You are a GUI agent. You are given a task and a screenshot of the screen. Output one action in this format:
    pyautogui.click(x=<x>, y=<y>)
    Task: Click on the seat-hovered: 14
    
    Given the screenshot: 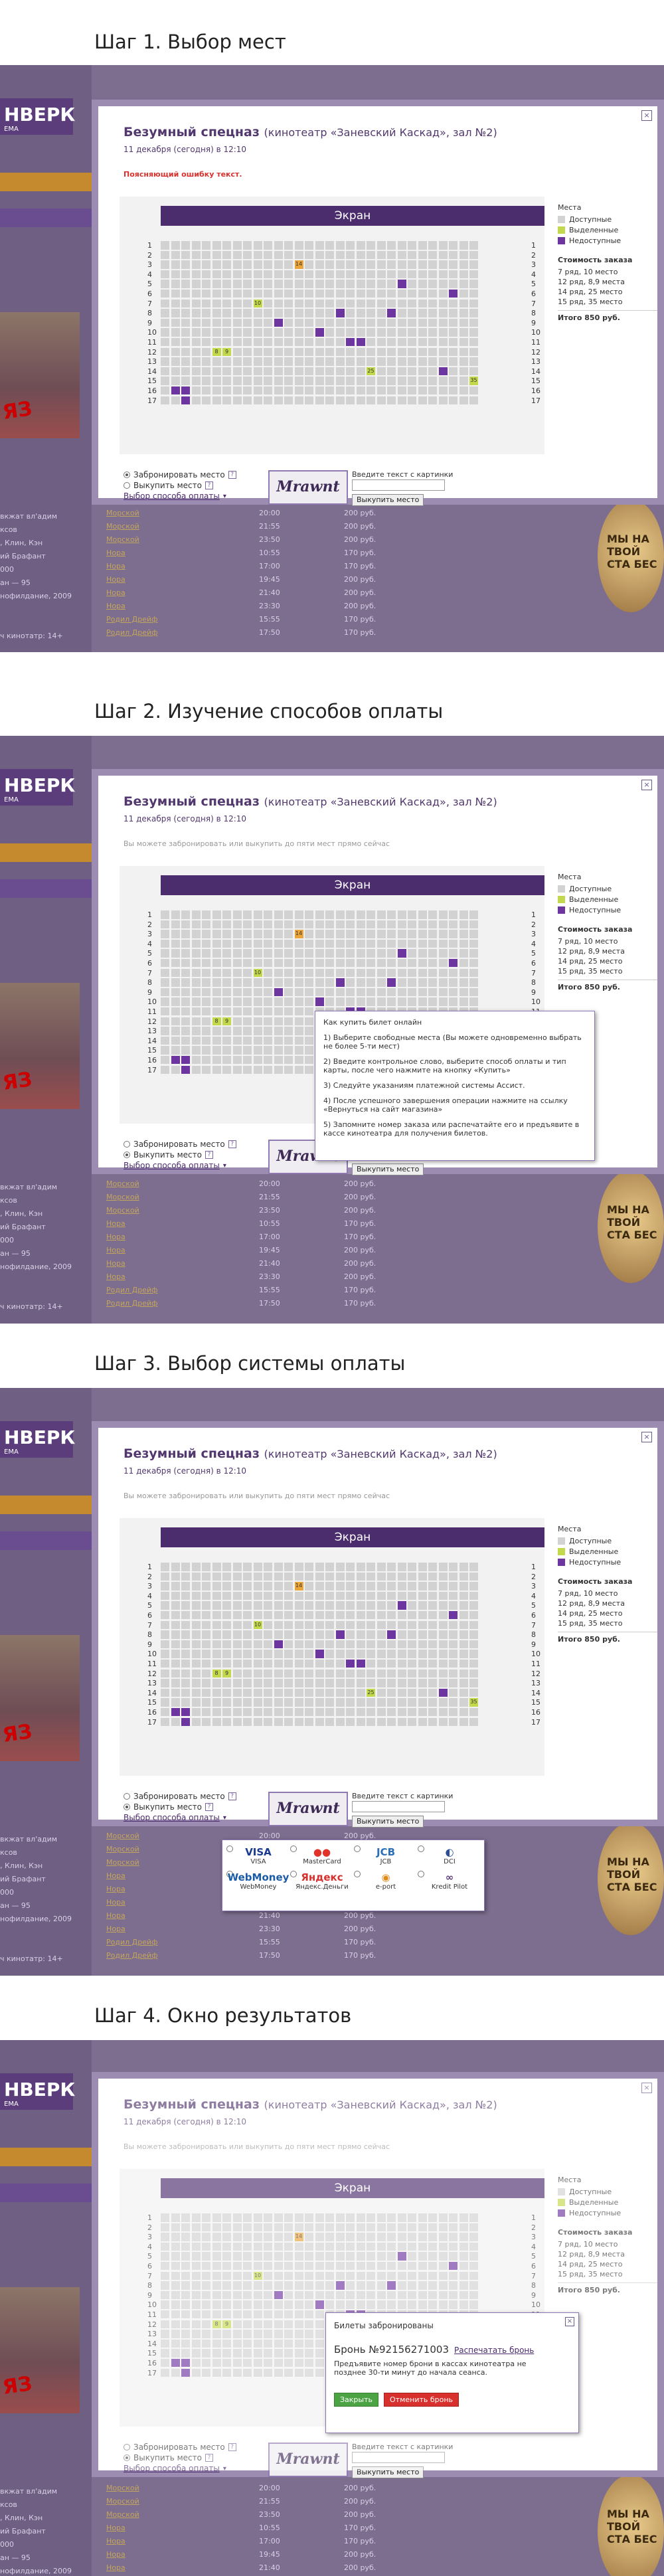 What is the action you would take?
    pyautogui.click(x=299, y=264)
    